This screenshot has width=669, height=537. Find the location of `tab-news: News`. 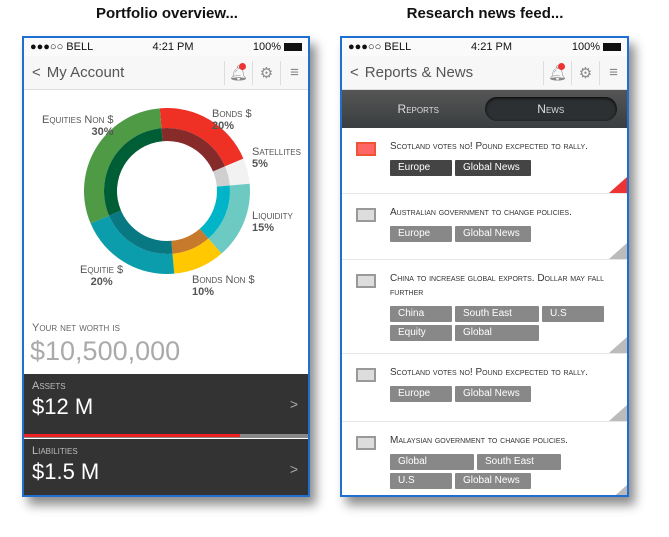

tab-news: News is located at coordinates (550, 109).